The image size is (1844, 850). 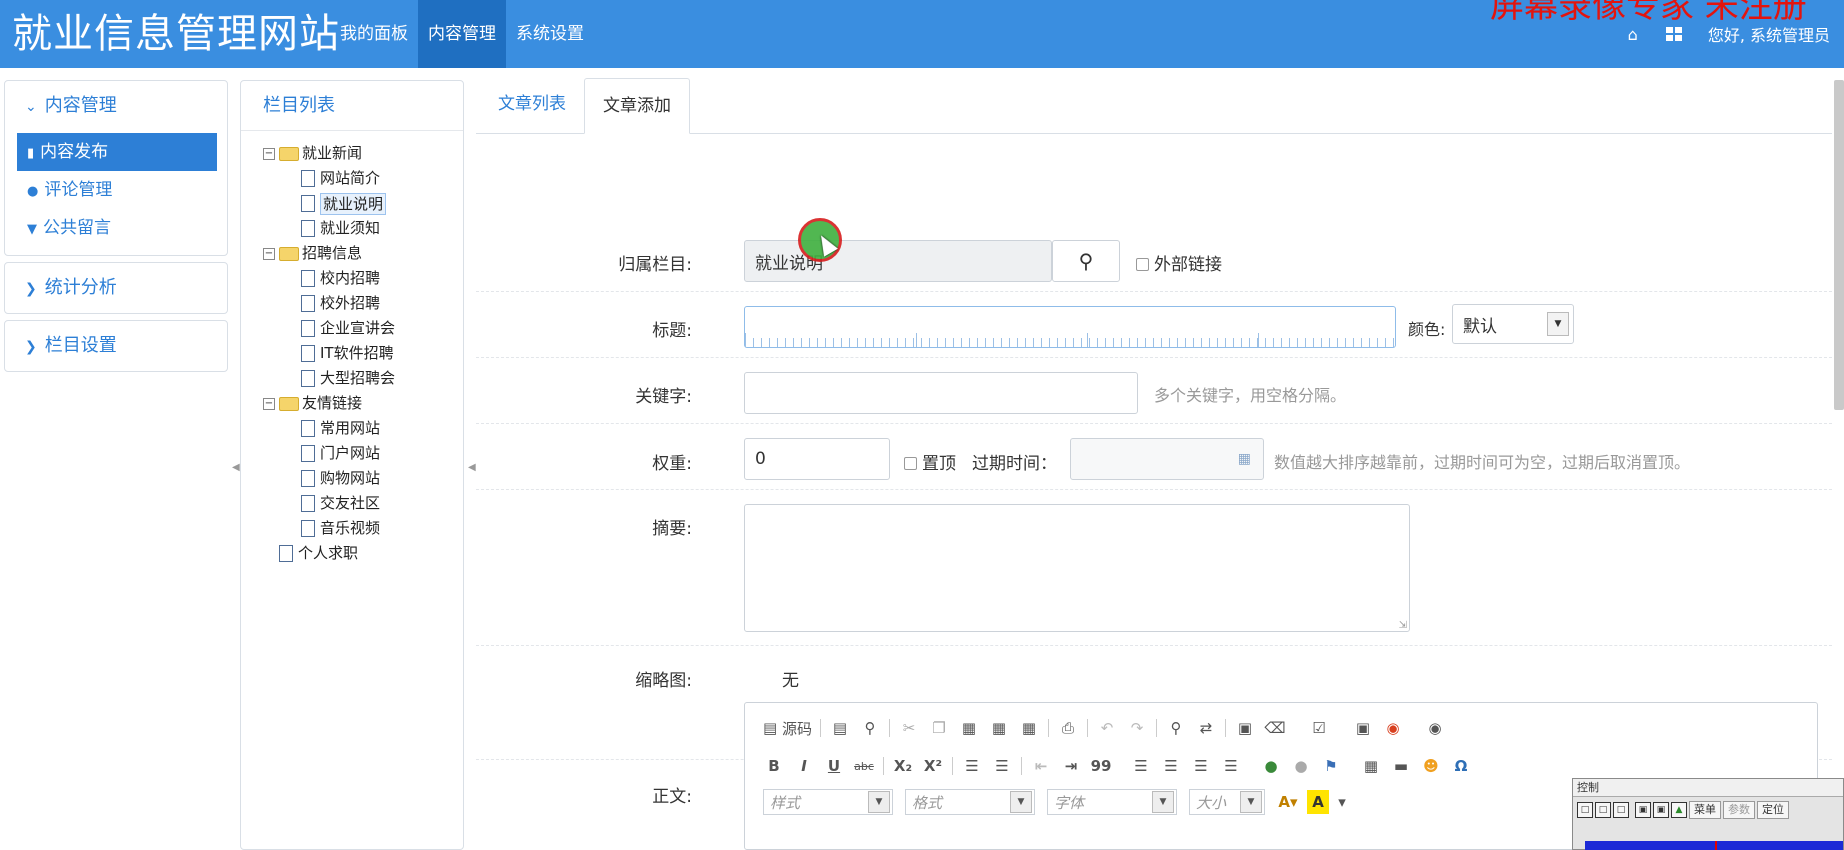 What do you see at coordinates (1141, 766) in the screenshot?
I see `align-left-icon: ☰` at bounding box center [1141, 766].